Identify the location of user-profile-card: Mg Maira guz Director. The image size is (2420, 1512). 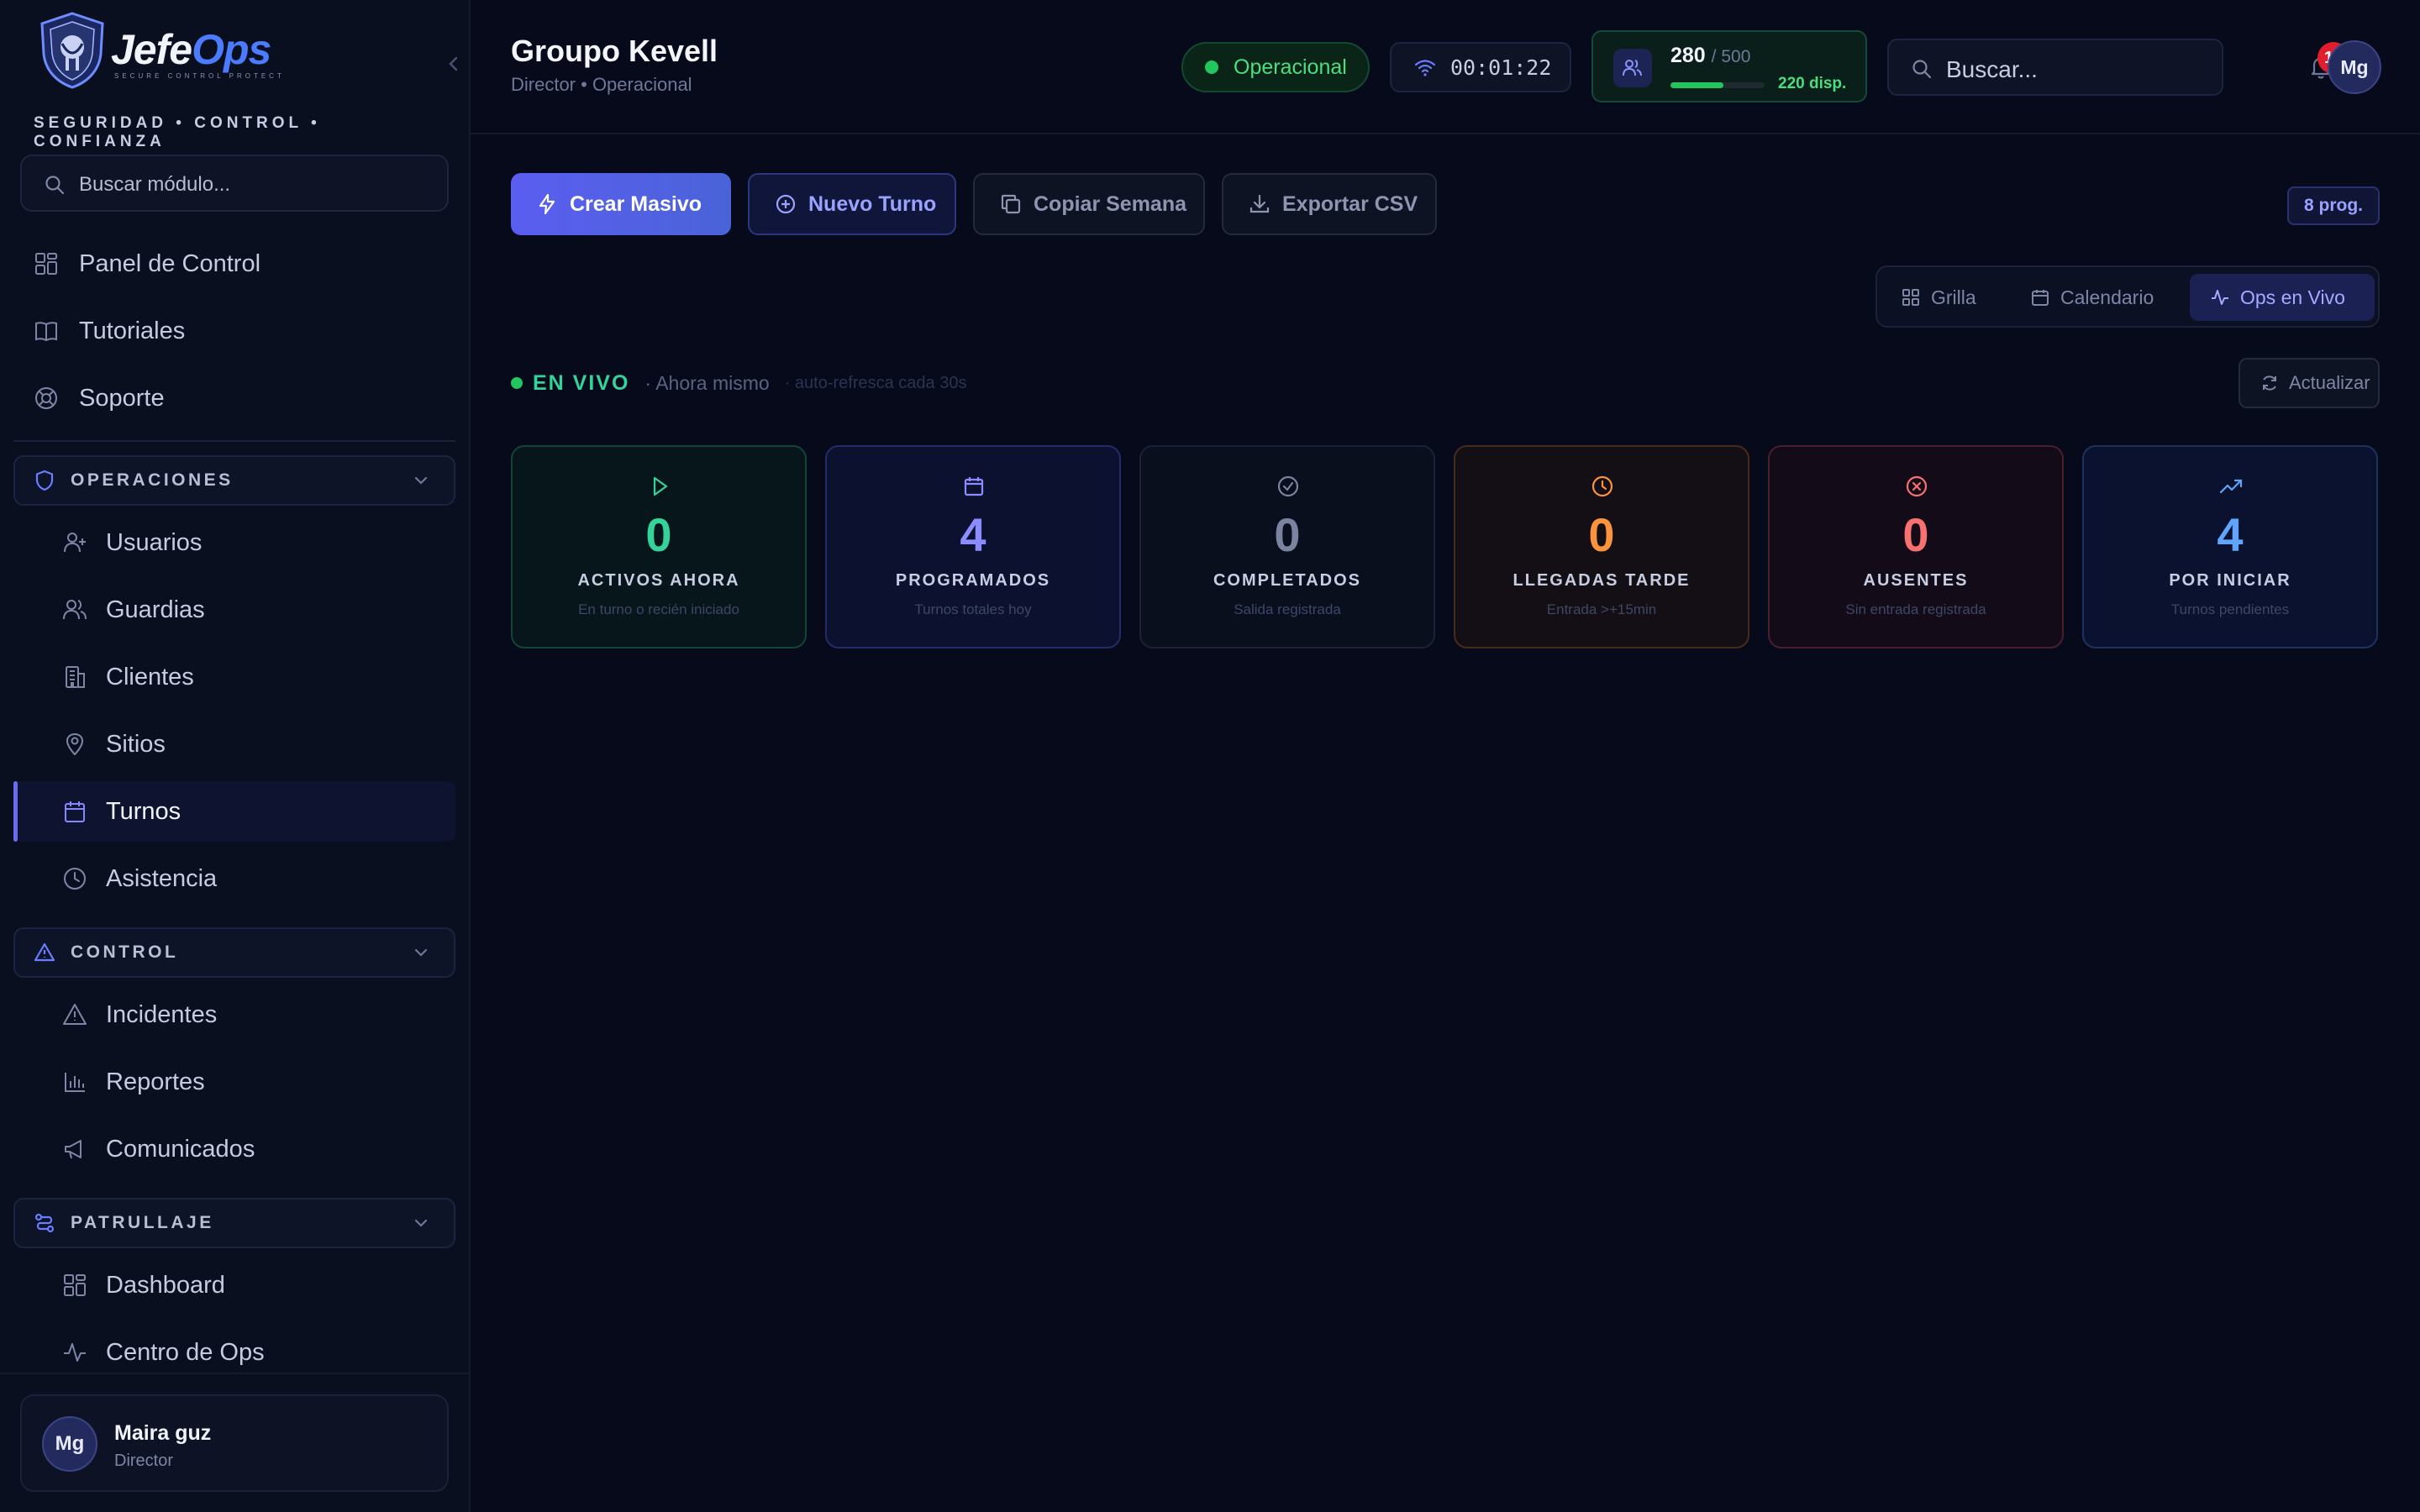
(234, 1443).